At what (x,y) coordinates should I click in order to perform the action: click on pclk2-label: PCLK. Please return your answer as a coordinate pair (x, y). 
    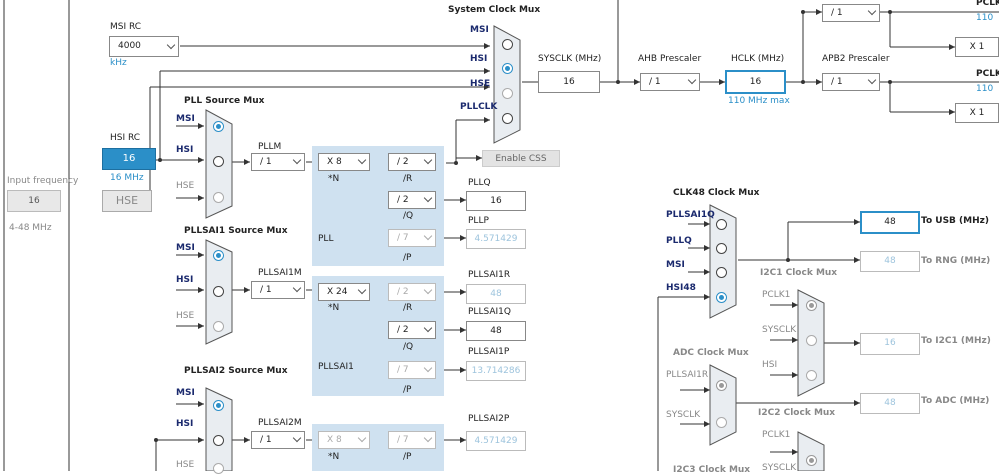
    Looking at the image, I should click on (987, 74).